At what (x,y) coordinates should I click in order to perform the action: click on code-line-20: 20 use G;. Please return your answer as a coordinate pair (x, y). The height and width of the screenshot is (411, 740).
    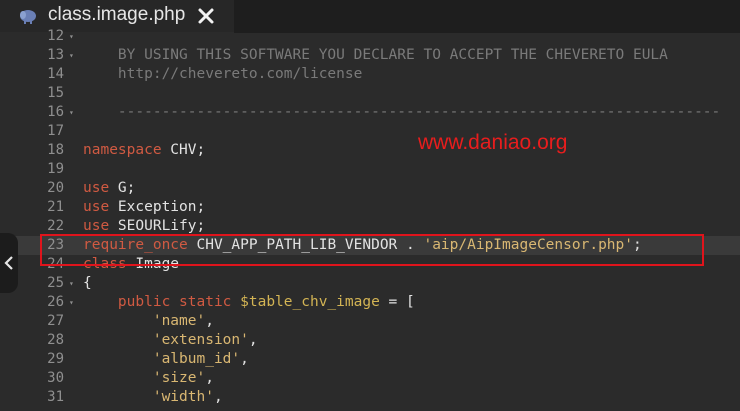
    Looking at the image, I should click on (370, 188).